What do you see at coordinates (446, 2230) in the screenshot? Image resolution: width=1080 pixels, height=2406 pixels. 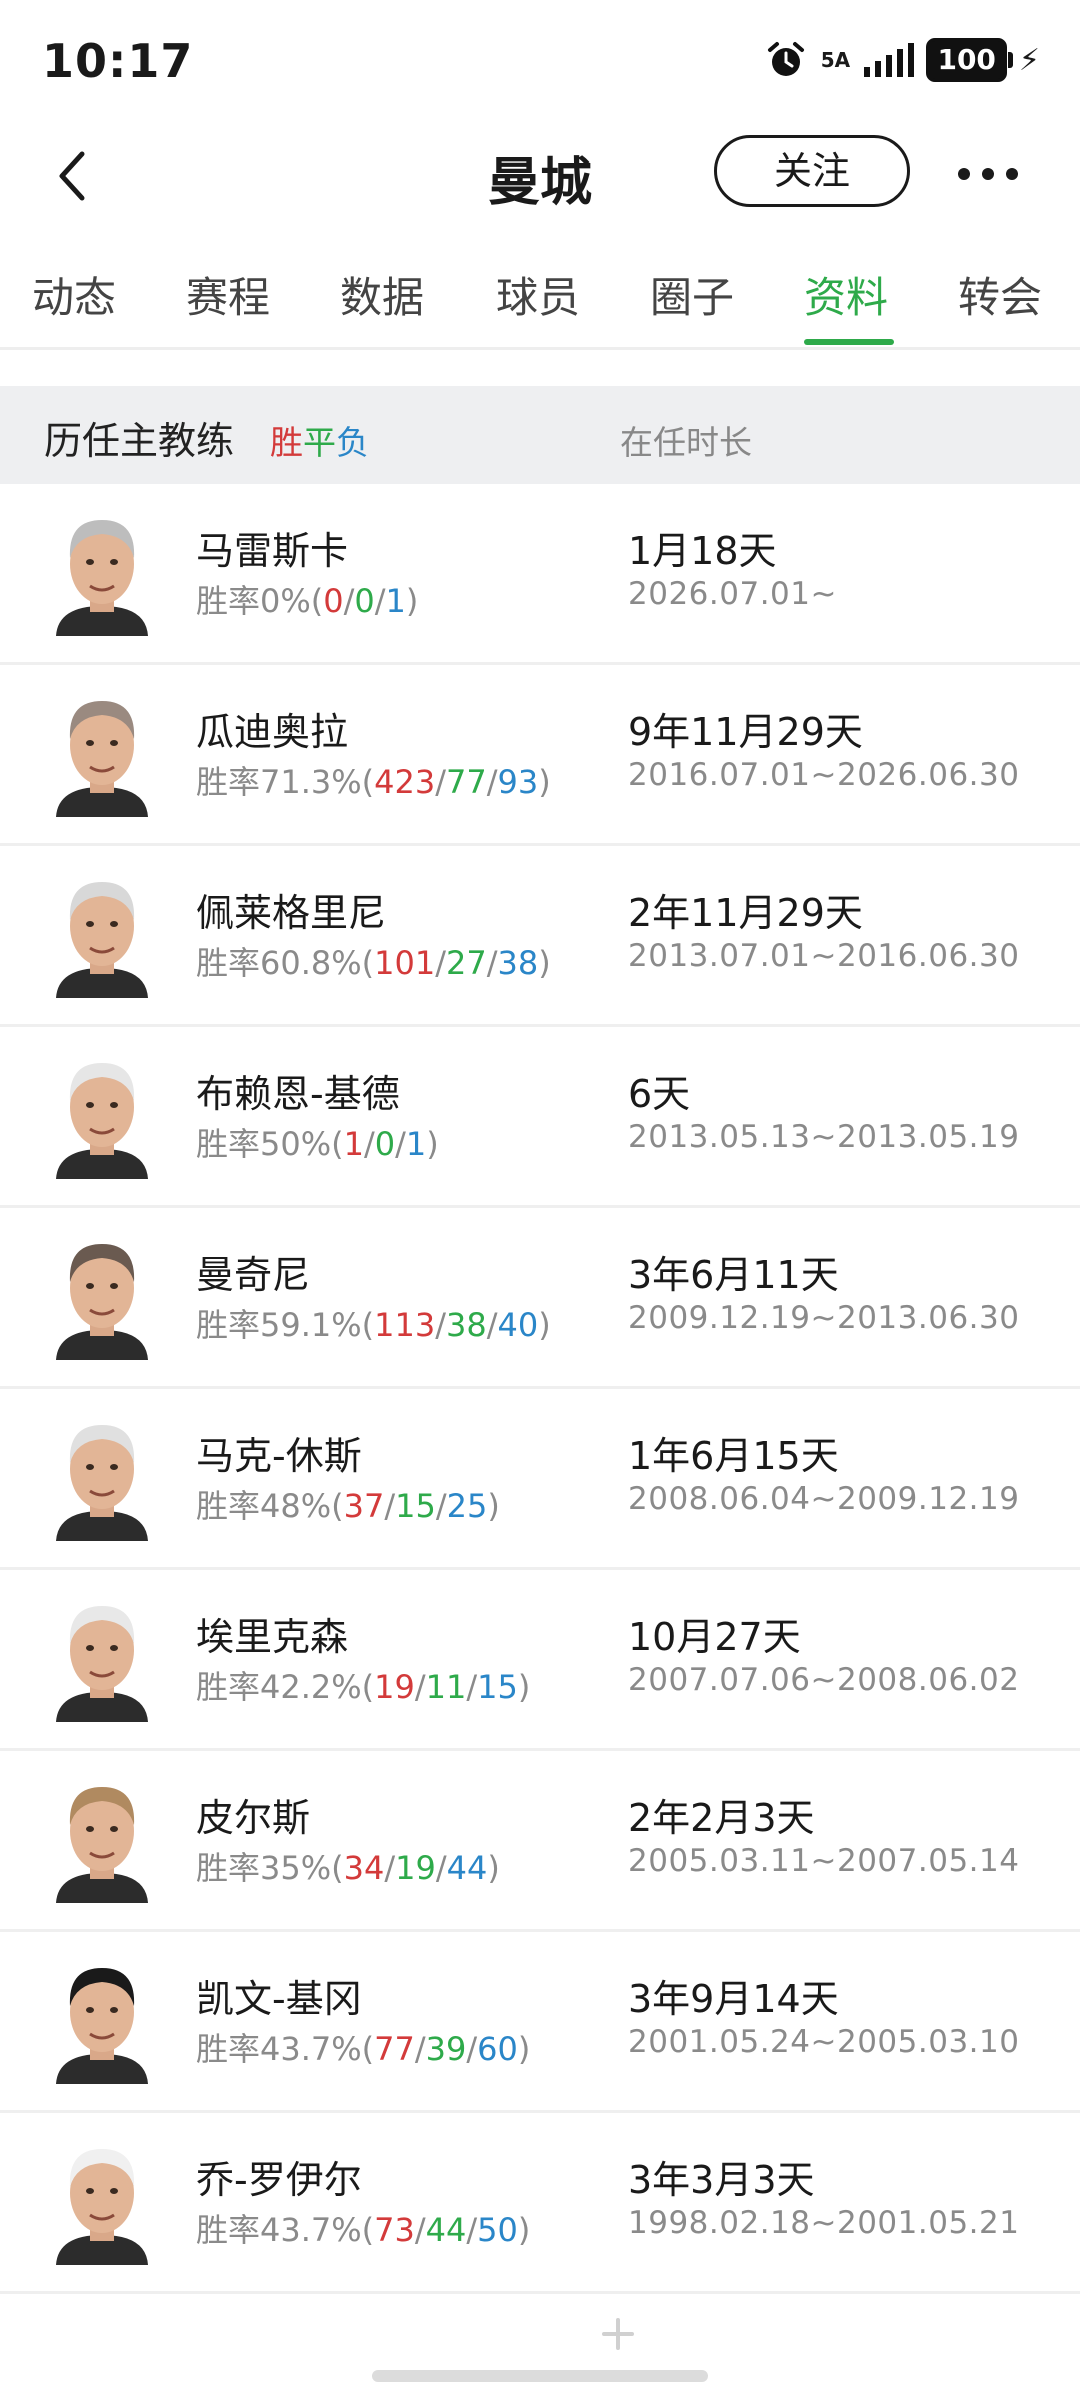 I see `draws-count: 44` at bounding box center [446, 2230].